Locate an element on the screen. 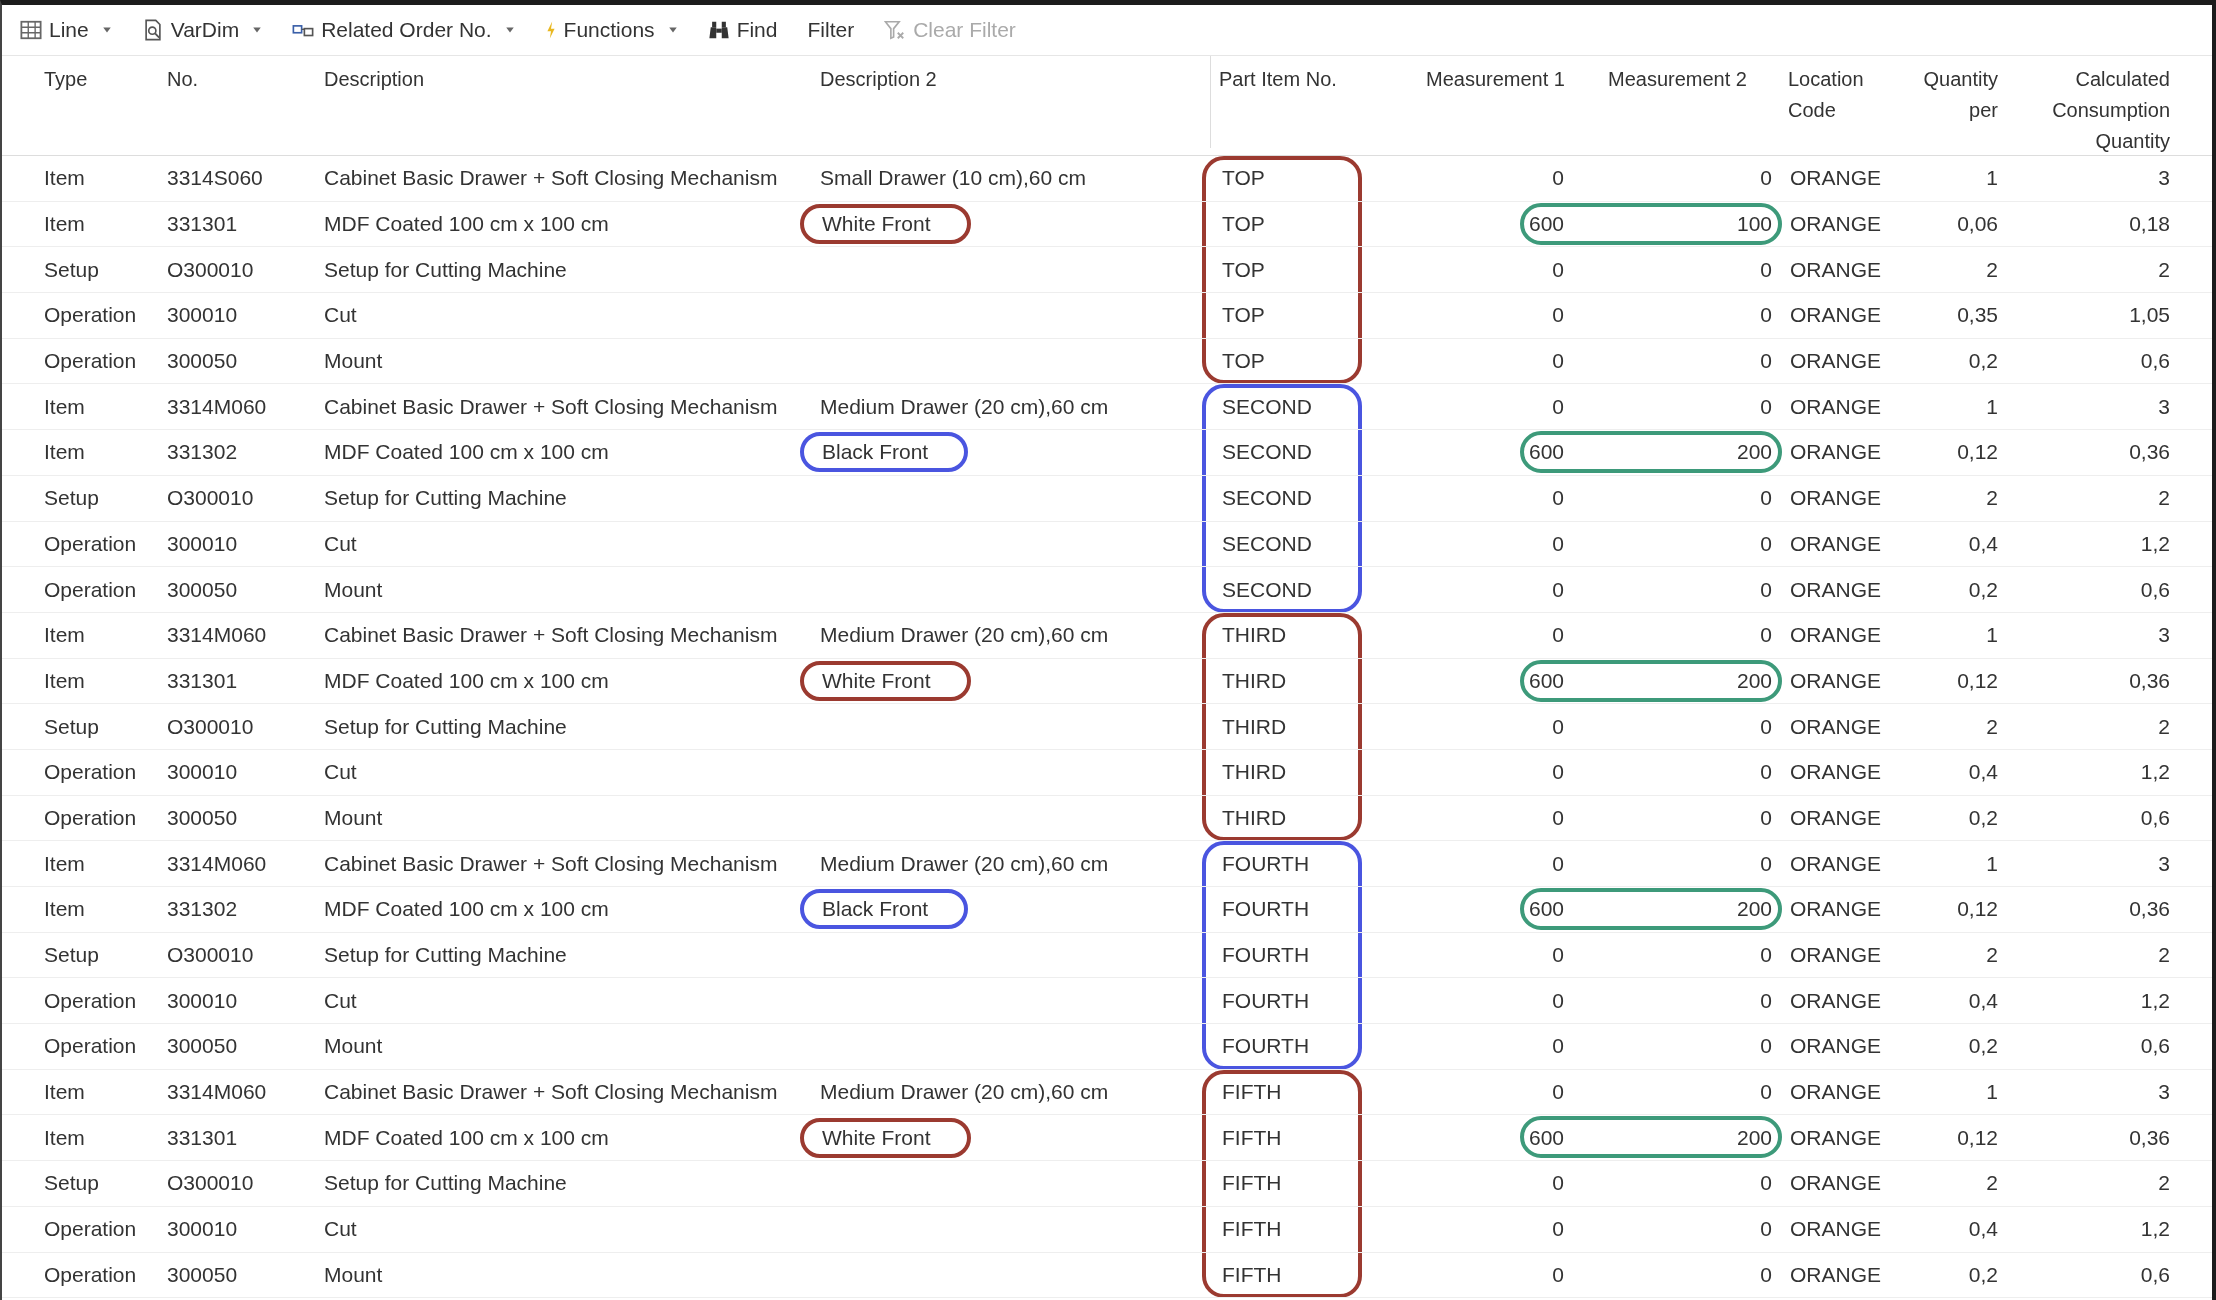 The height and width of the screenshot is (1300, 2216). toolbar-button: Find is located at coordinates (742, 30).